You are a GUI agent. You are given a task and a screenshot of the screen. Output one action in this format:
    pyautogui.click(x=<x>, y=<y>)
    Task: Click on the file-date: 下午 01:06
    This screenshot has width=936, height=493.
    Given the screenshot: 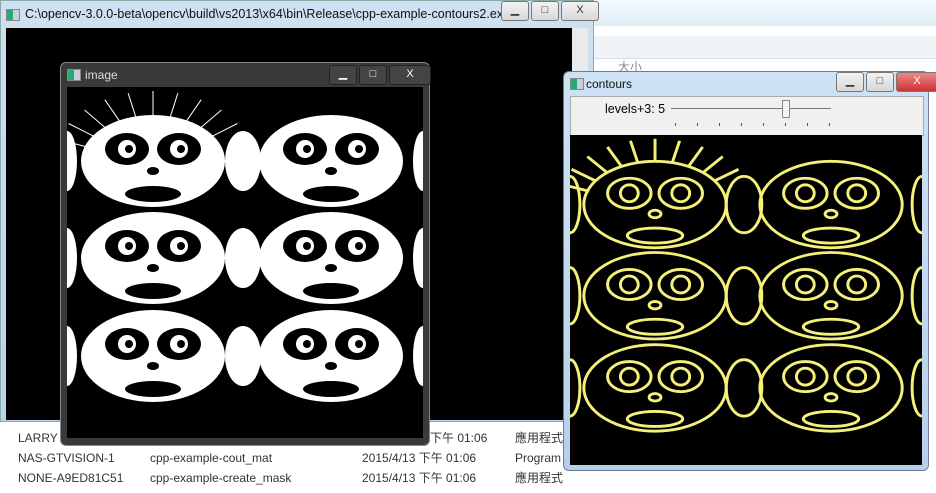 What is the action you would take?
    pyautogui.click(x=459, y=438)
    